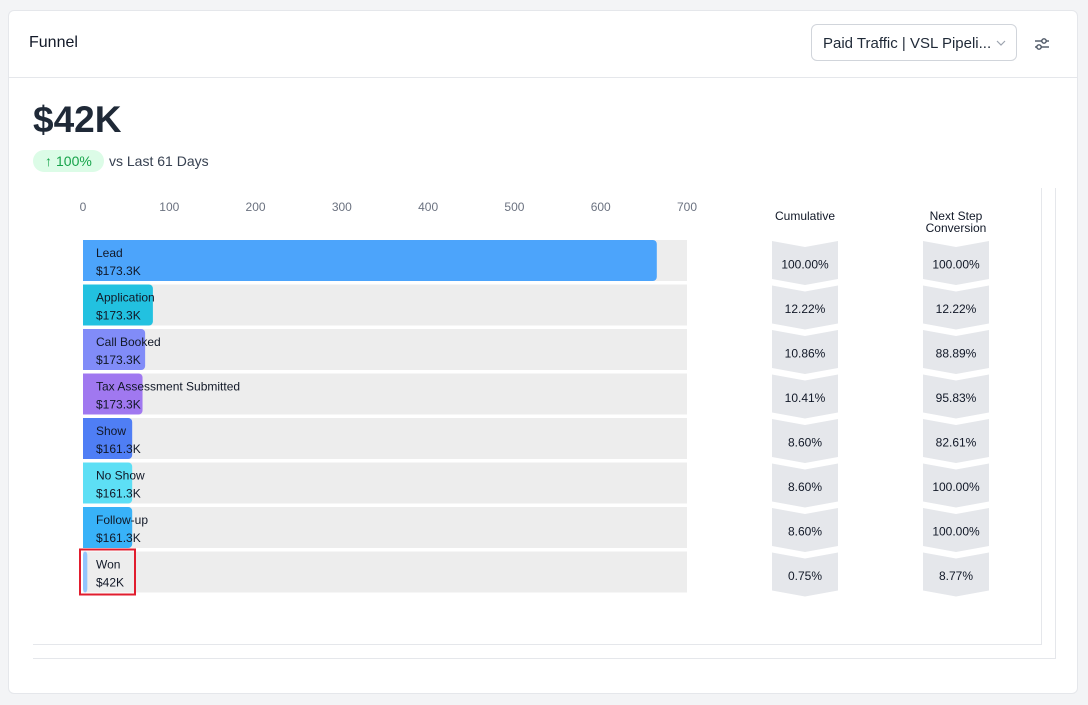 The height and width of the screenshot is (705, 1088). What do you see at coordinates (805, 354) in the screenshot?
I see `cumulative-value: 10.86%` at bounding box center [805, 354].